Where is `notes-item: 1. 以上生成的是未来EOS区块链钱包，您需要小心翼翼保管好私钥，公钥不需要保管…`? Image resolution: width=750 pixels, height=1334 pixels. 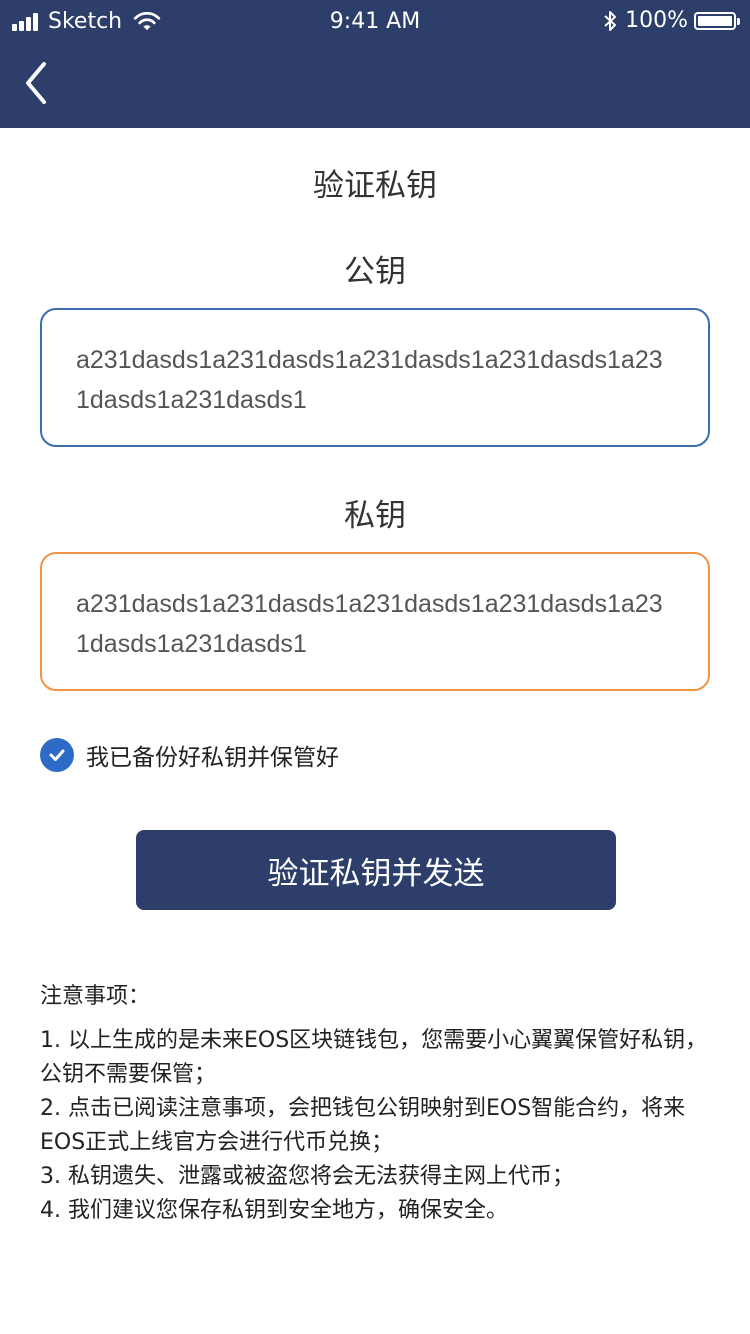
notes-item: 1. 以上生成的是未来EOS区块链钱包，您需要小心翼翼保管好私钥，公钥不需要保管… is located at coordinates (374, 1057).